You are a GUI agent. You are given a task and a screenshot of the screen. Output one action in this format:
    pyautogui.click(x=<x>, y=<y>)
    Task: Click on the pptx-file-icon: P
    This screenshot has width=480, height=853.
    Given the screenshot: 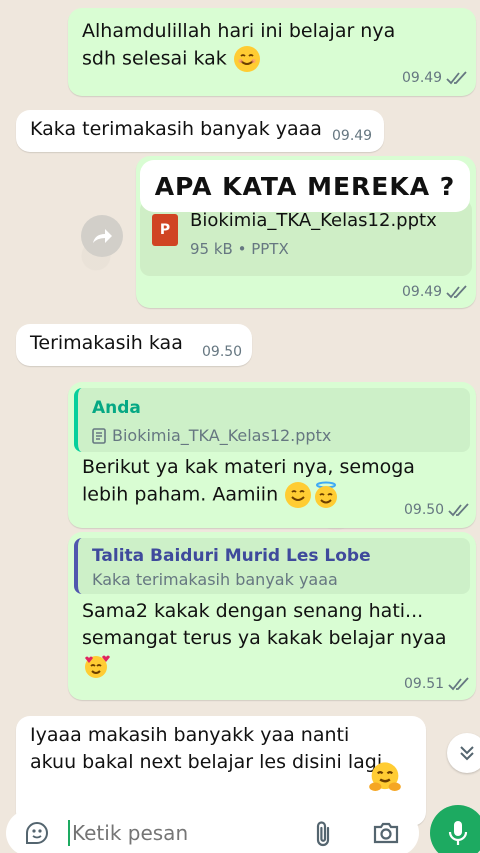 What is the action you would take?
    pyautogui.click(x=165, y=230)
    